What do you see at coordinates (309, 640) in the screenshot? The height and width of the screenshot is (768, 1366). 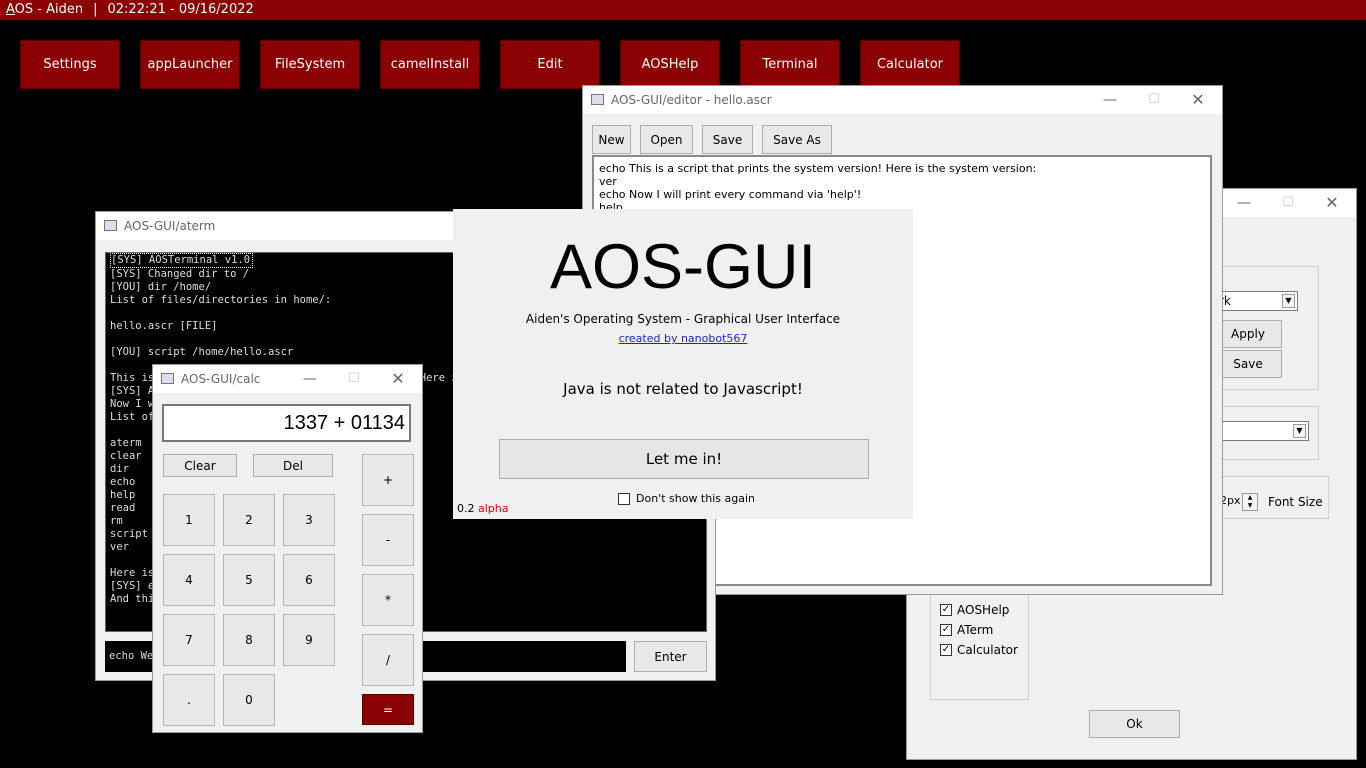 I see `calc-key-9: 9` at bounding box center [309, 640].